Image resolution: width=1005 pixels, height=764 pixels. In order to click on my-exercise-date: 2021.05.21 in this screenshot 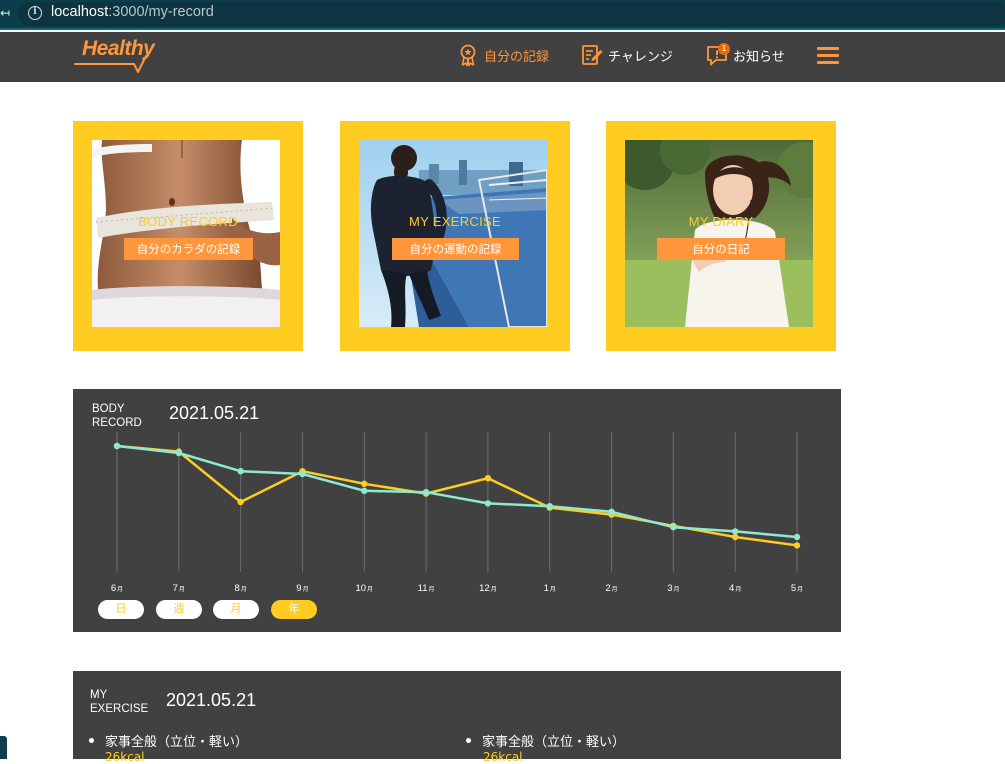, I will do `click(211, 700)`.